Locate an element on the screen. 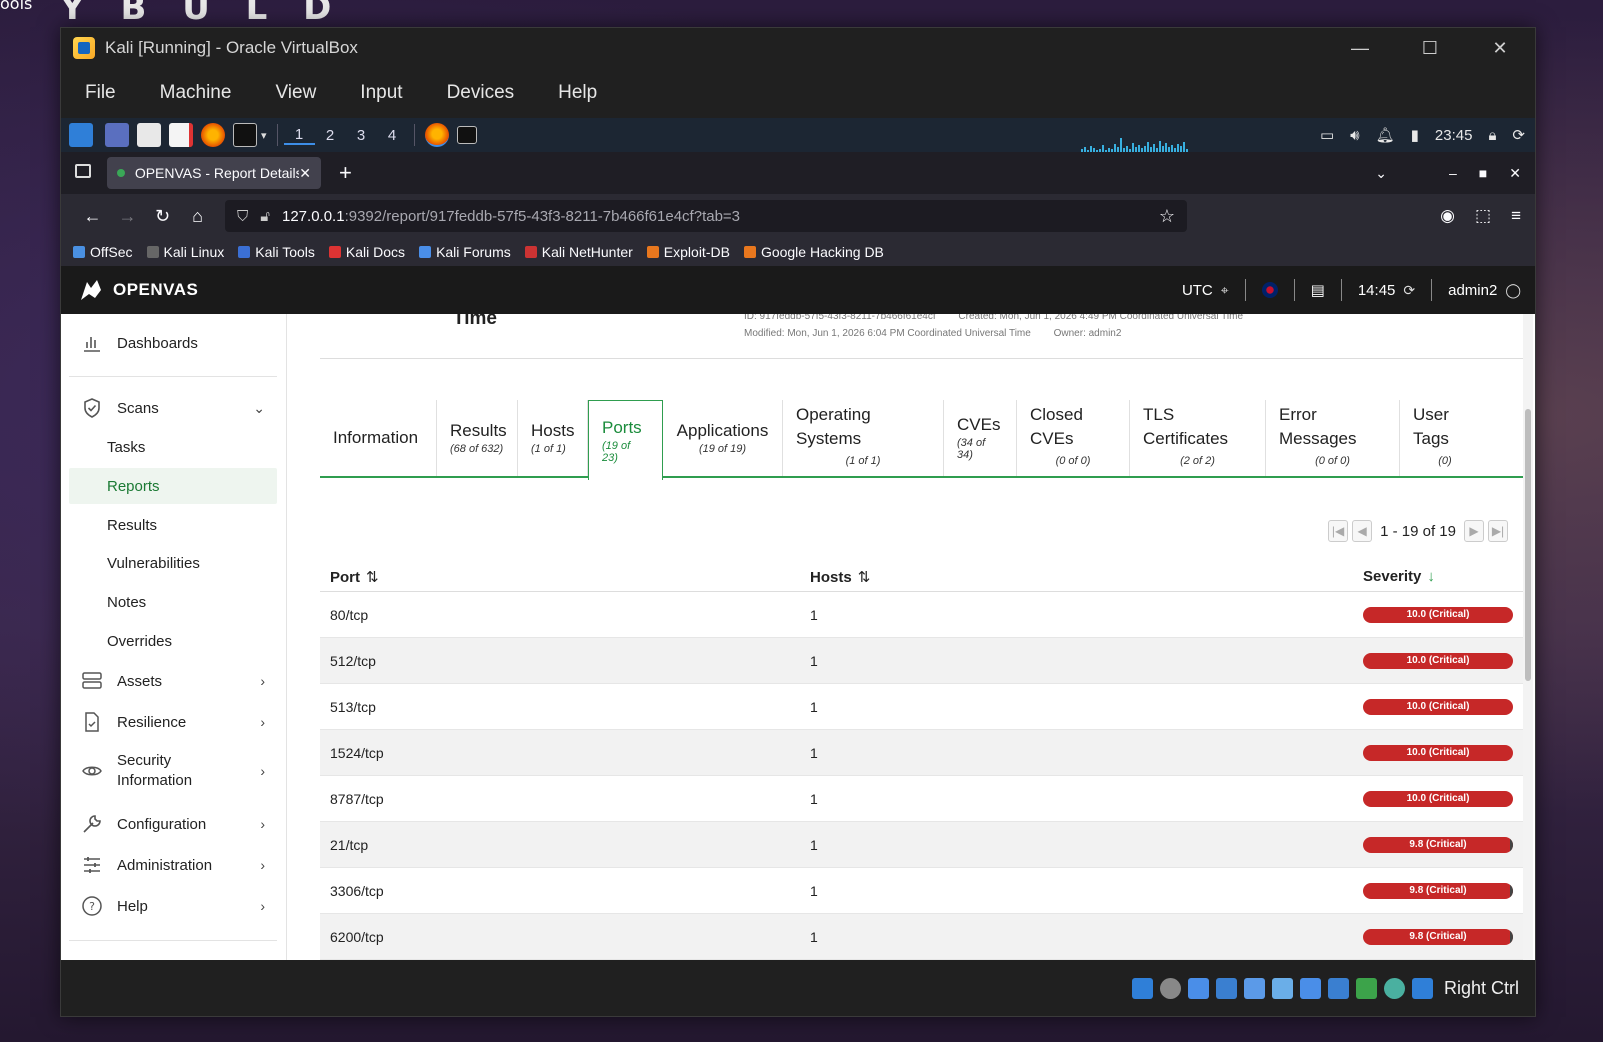 Image resolution: width=1603 pixels, height=1042 pixels. menu-file: File is located at coordinates (100, 93).